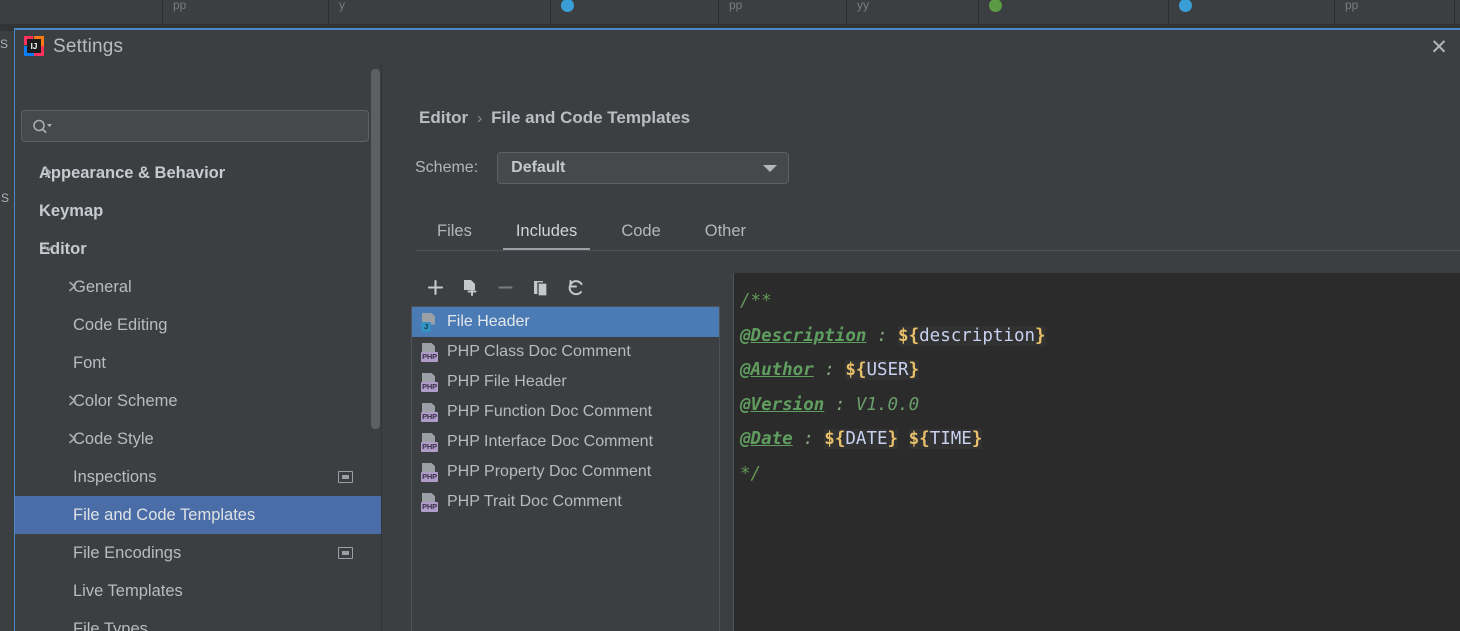 Image resolution: width=1460 pixels, height=631 pixels. What do you see at coordinates (198, 553) in the screenshot?
I see `sidebar-item-file-encodings: File Encodings` at bounding box center [198, 553].